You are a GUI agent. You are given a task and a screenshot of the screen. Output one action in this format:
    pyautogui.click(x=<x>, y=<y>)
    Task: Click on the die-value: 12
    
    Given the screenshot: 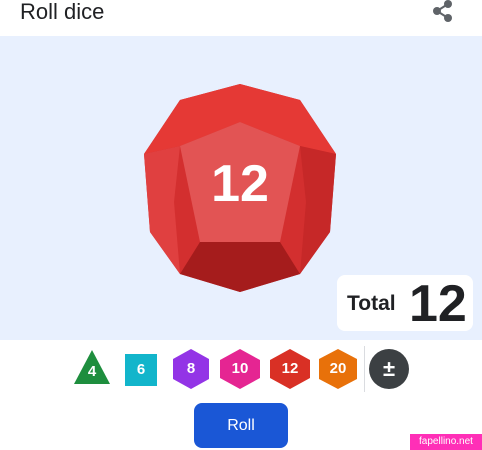 What is the action you would take?
    pyautogui.click(x=240, y=184)
    